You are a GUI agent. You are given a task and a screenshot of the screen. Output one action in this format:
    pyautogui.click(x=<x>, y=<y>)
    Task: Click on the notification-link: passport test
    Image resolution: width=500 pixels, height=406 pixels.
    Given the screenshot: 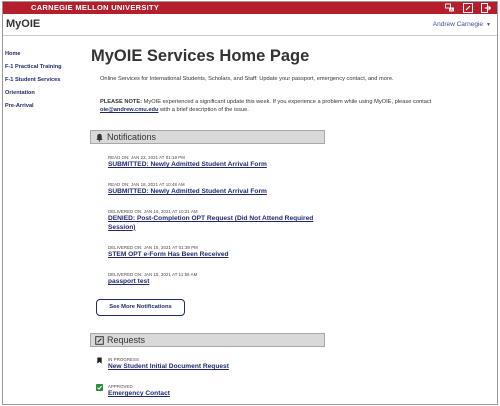 What is the action you would take?
    pyautogui.click(x=213, y=282)
    